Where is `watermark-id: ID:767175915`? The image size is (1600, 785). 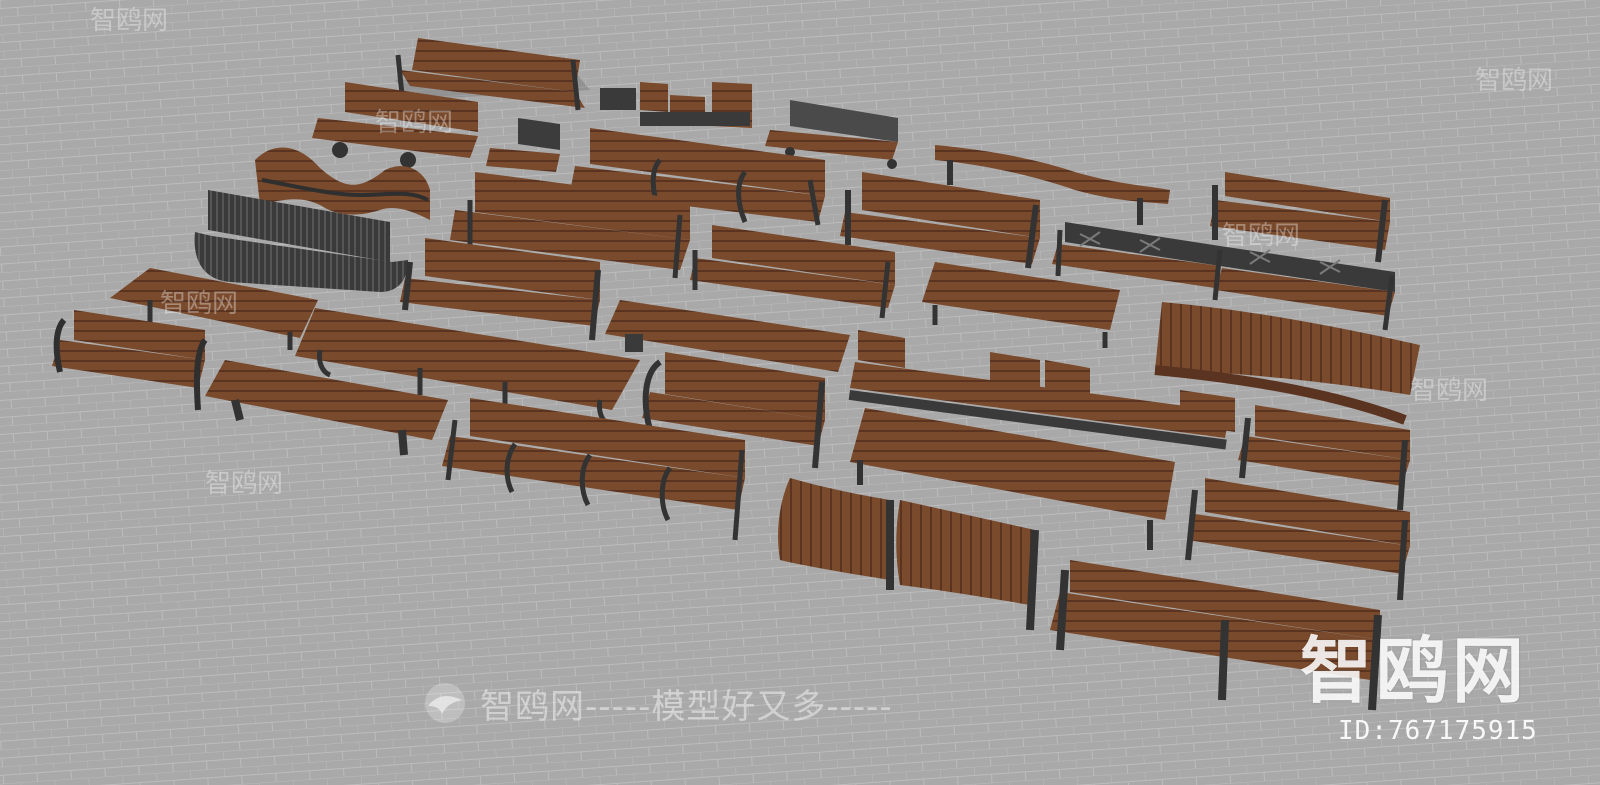 watermark-id: ID:767175915 is located at coordinates (1438, 731).